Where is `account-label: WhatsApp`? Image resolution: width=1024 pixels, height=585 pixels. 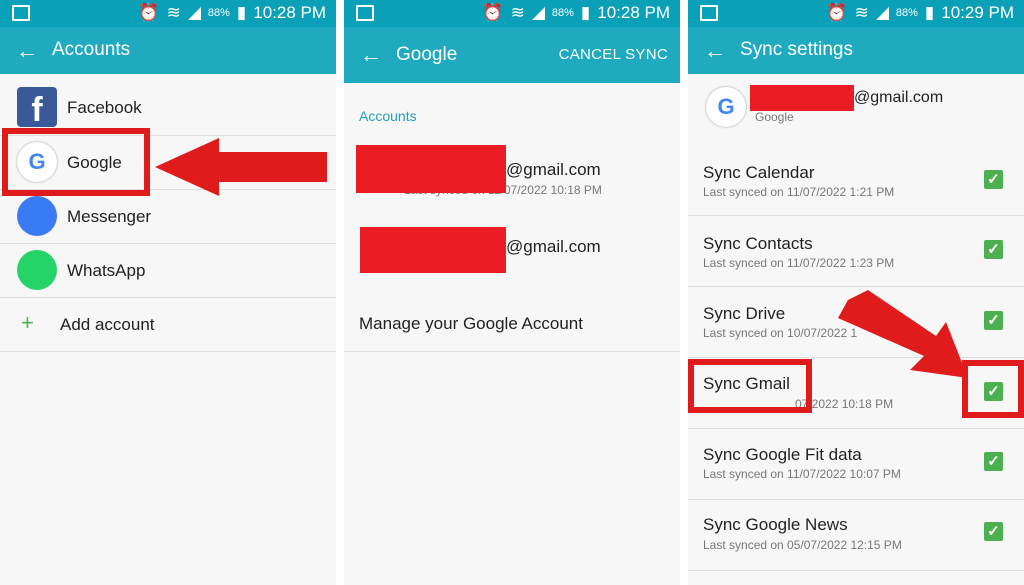 account-label: WhatsApp is located at coordinates (106, 270).